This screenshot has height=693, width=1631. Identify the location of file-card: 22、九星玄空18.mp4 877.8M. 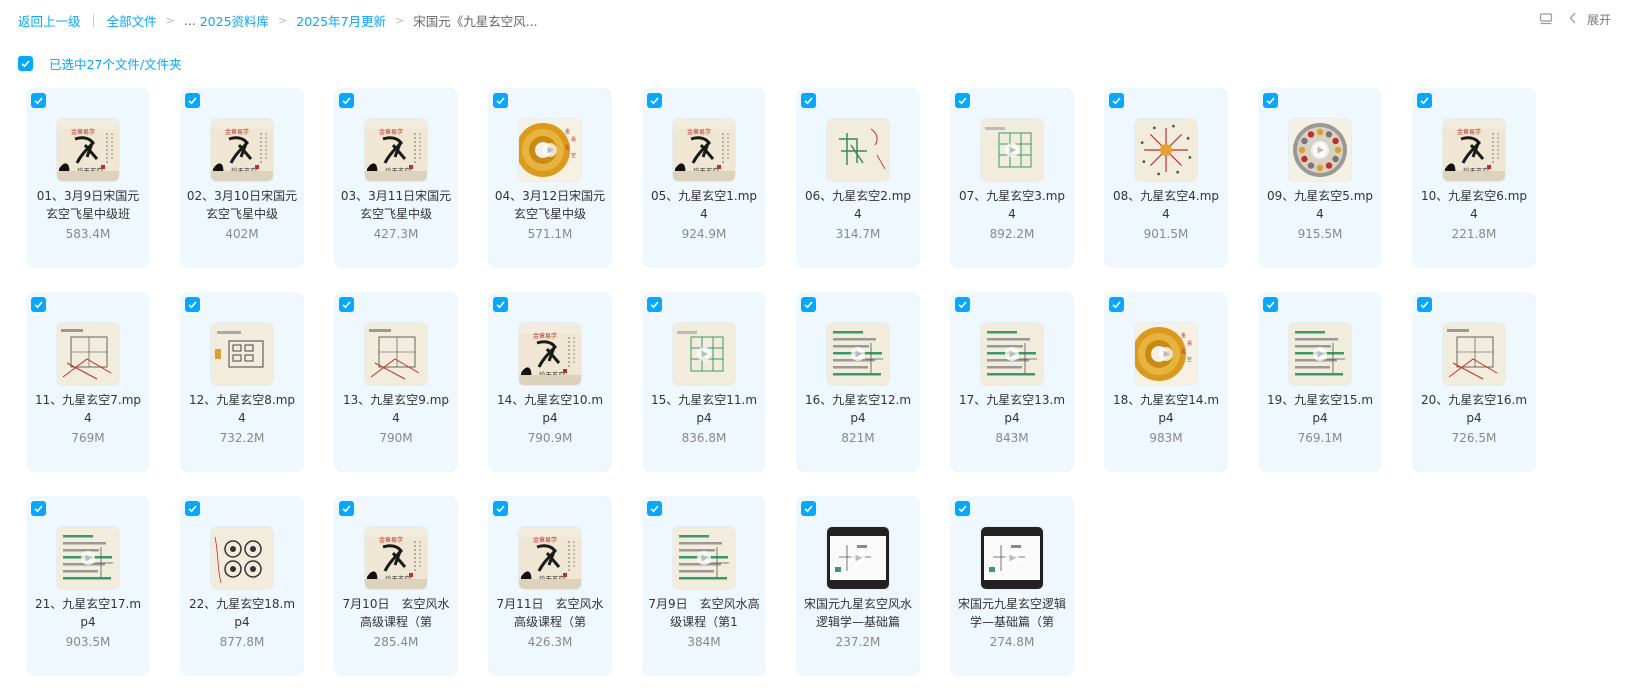
(242, 586).